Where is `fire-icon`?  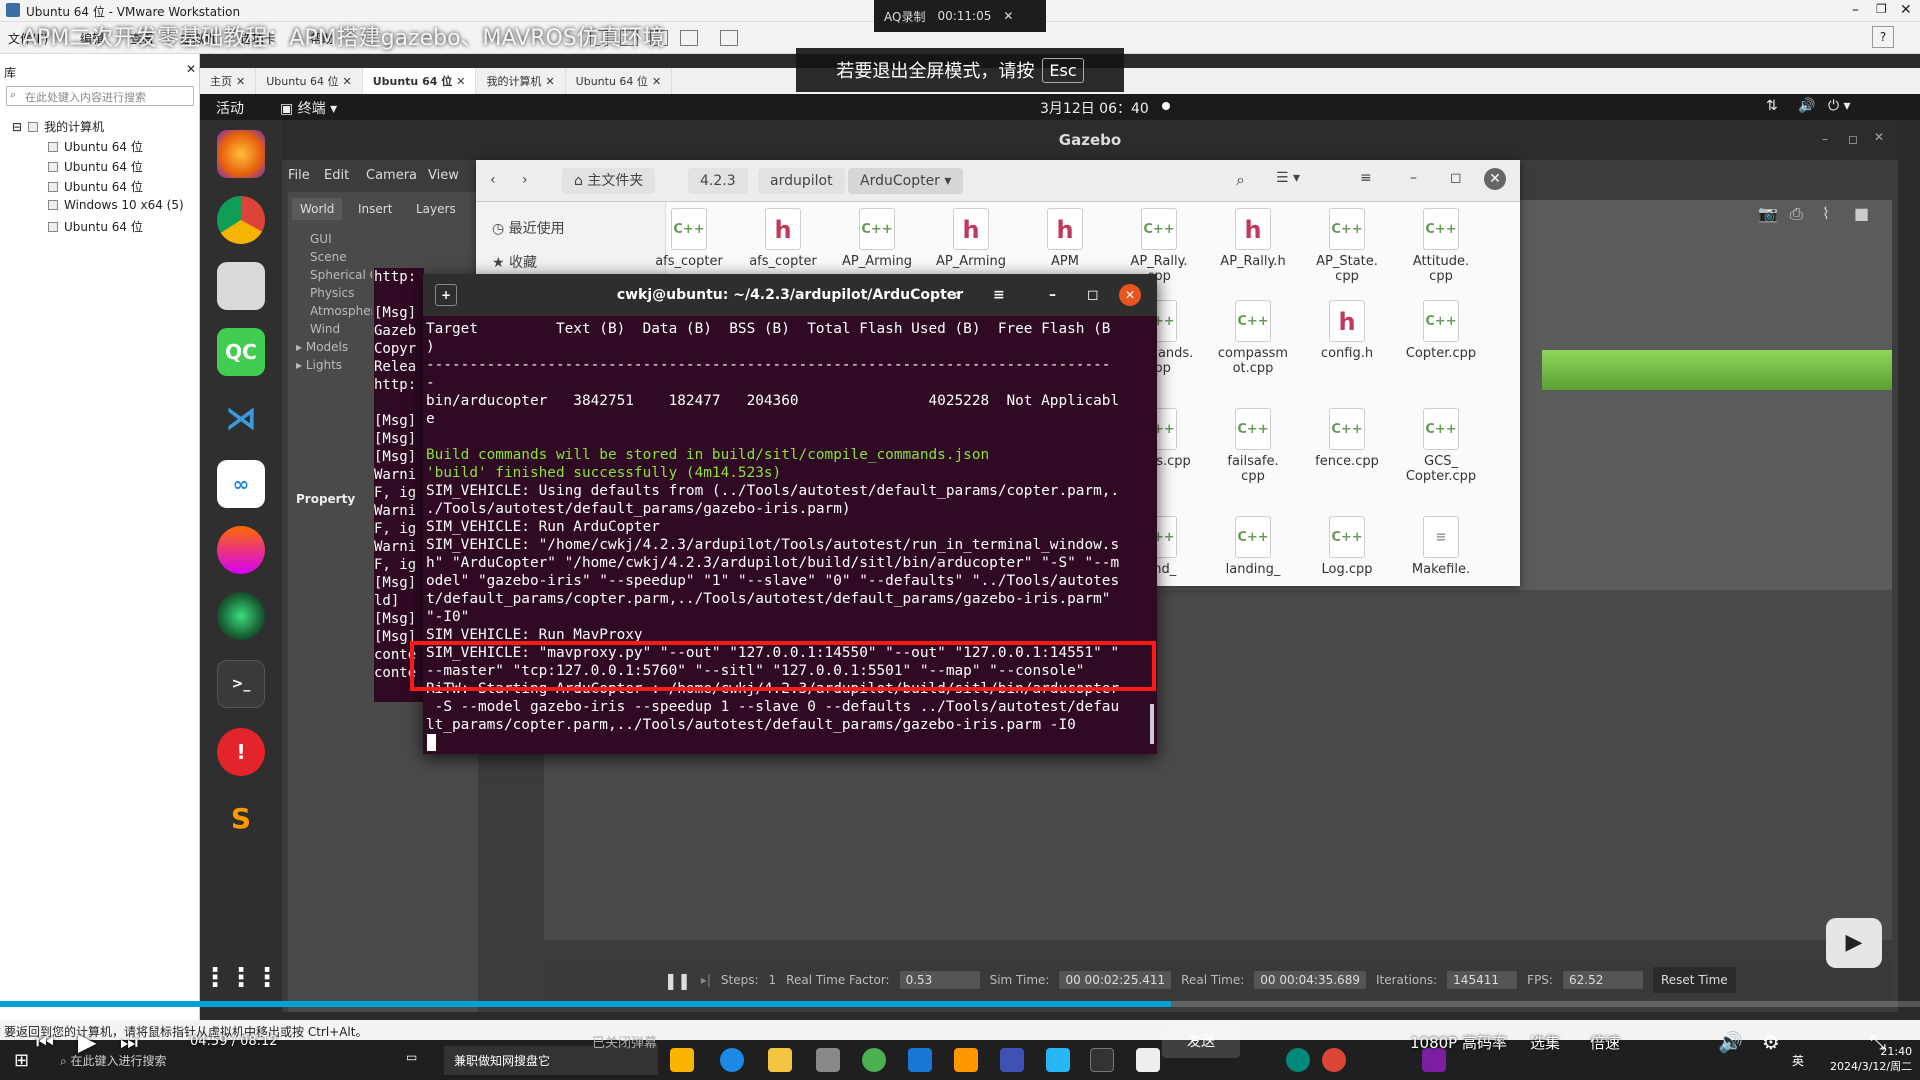 fire-icon is located at coordinates (241, 550).